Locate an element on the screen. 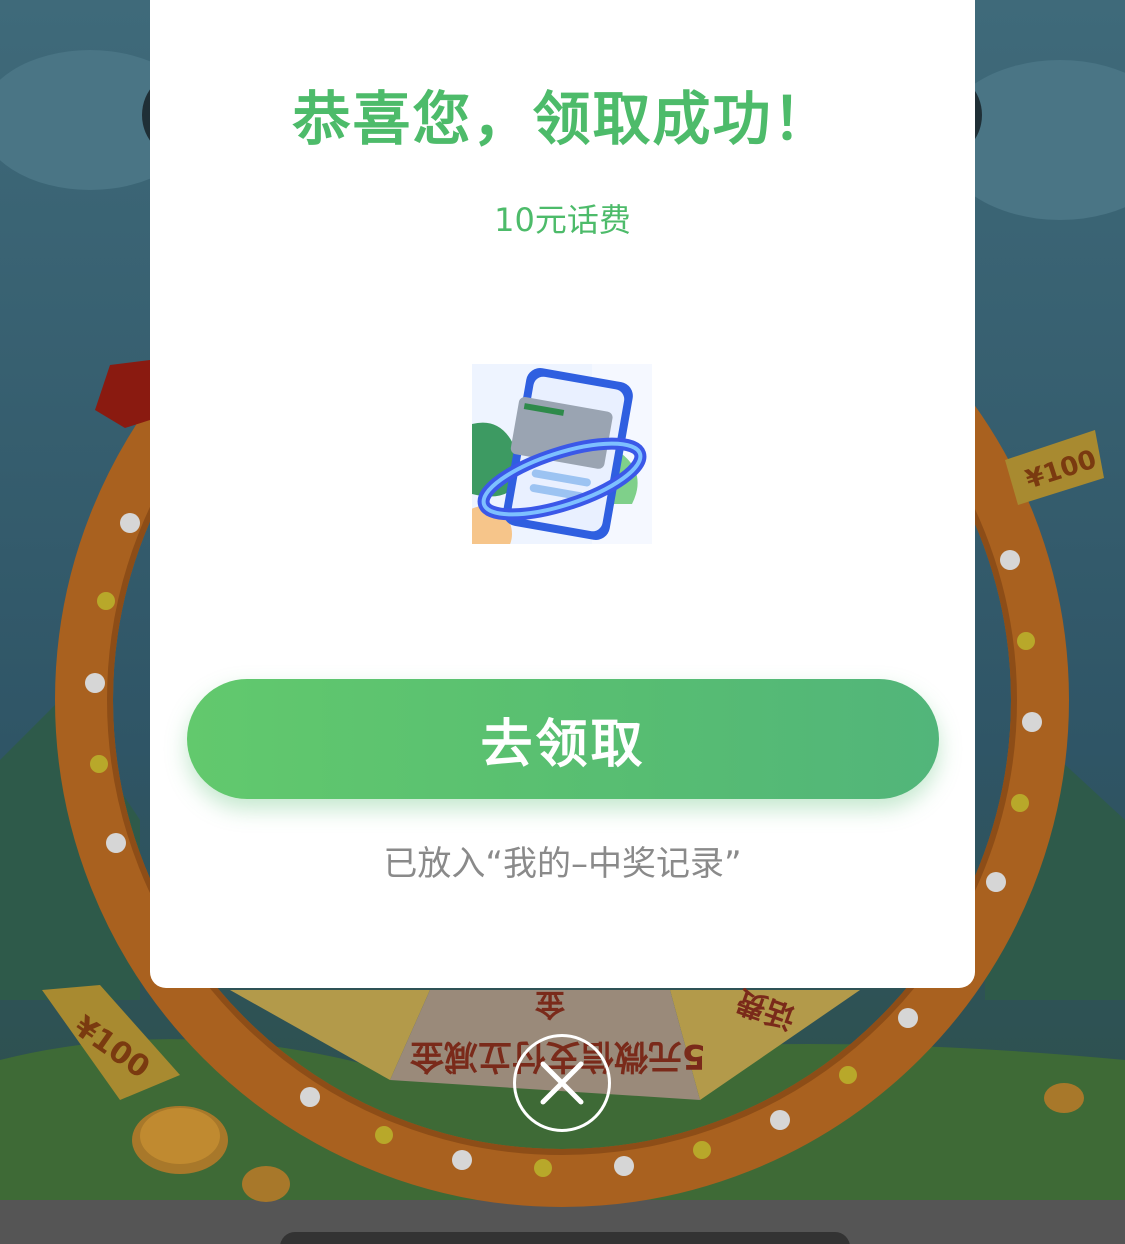 This screenshot has height=1244, width=1125. phone-card-icon is located at coordinates (562, 454).